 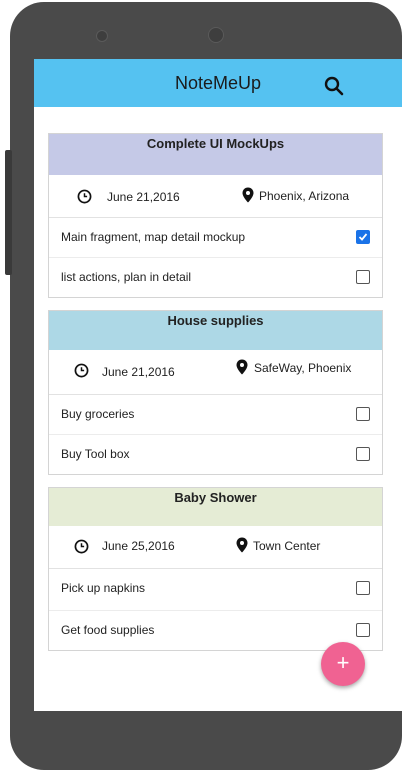 What do you see at coordinates (216, 35) in the screenshot?
I see `front-camera` at bounding box center [216, 35].